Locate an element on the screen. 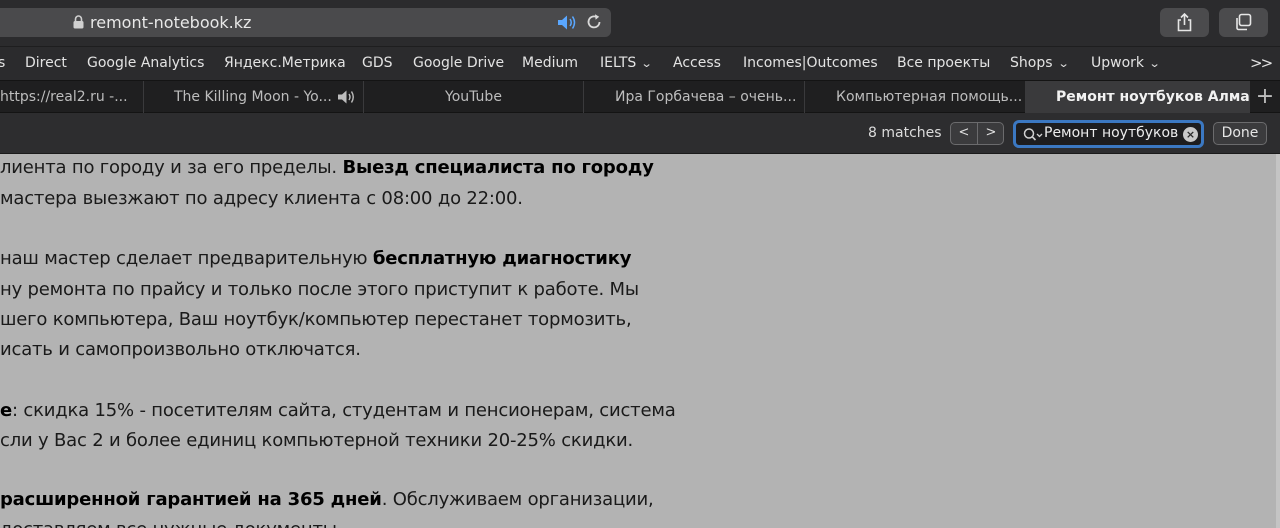 The height and width of the screenshot is (528, 1280). share-icon is located at coordinates (1184, 22).